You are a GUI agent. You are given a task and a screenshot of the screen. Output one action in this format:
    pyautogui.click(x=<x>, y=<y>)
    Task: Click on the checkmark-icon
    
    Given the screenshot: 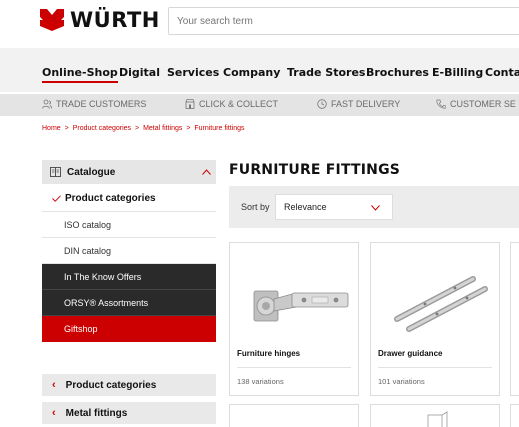 What is the action you would take?
    pyautogui.click(x=56, y=198)
    